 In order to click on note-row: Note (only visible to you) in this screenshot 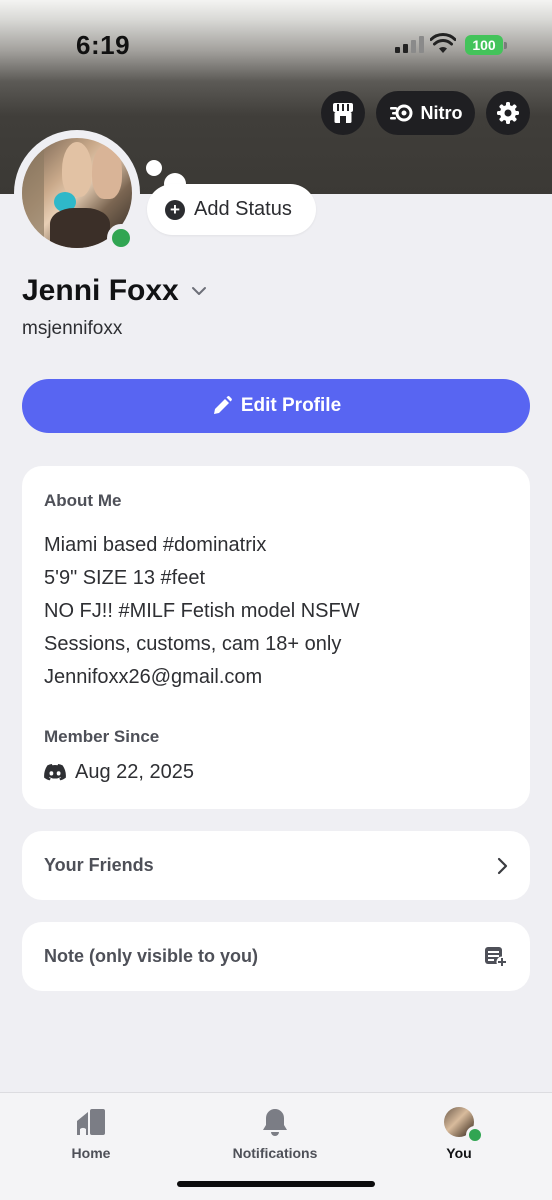, I will do `click(276, 956)`.